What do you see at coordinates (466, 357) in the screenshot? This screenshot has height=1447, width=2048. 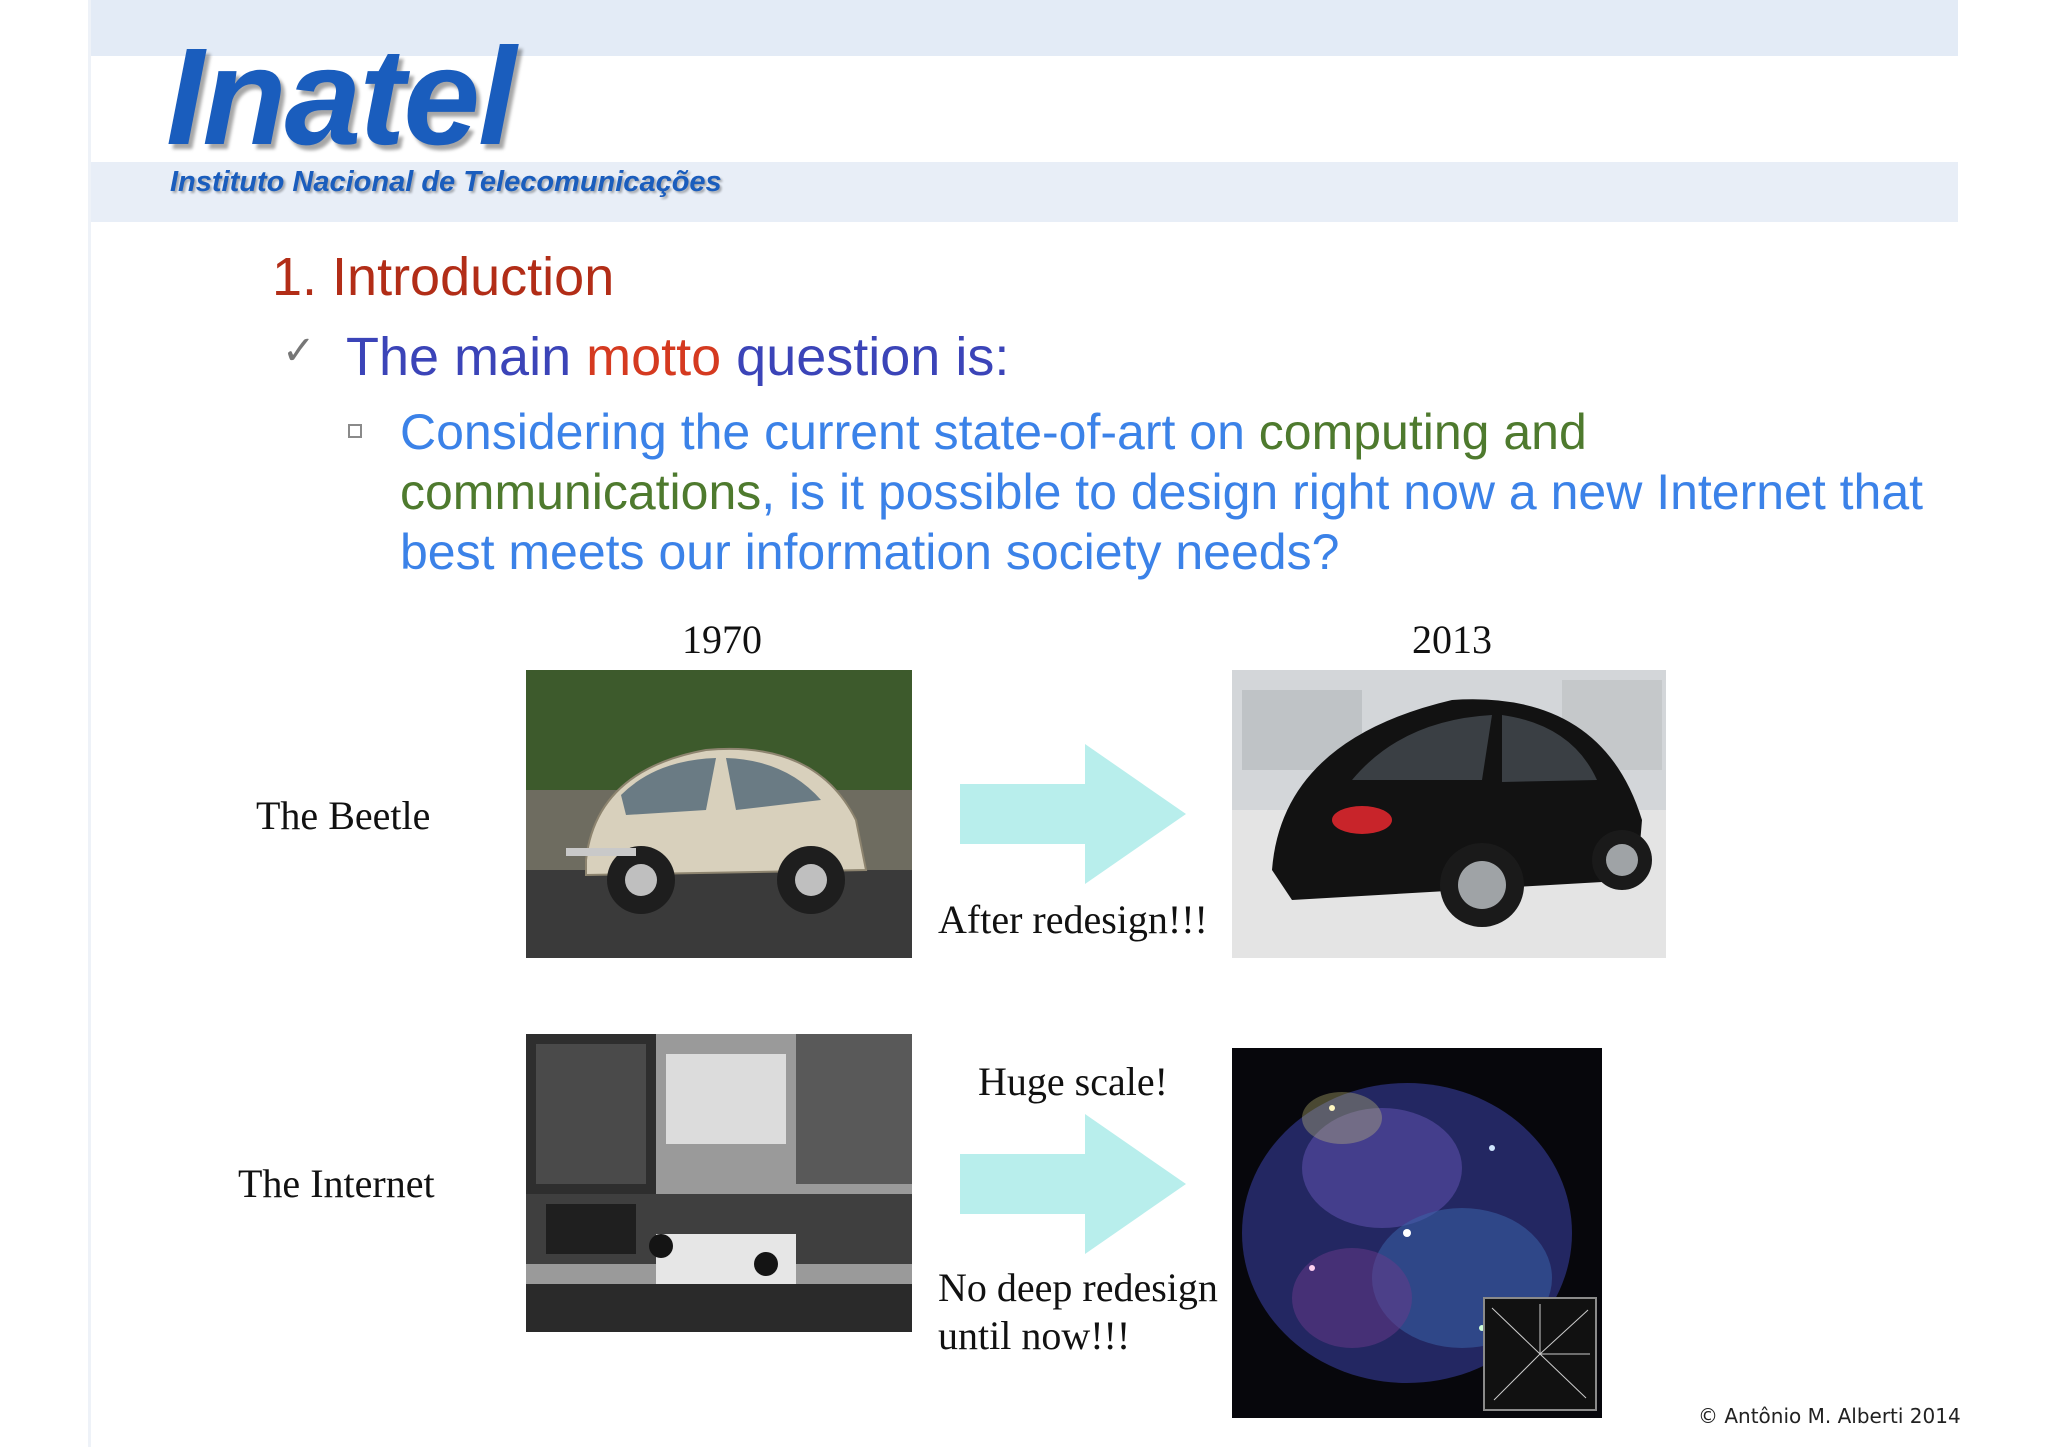 I see `bullet-motto-part1: The main` at bounding box center [466, 357].